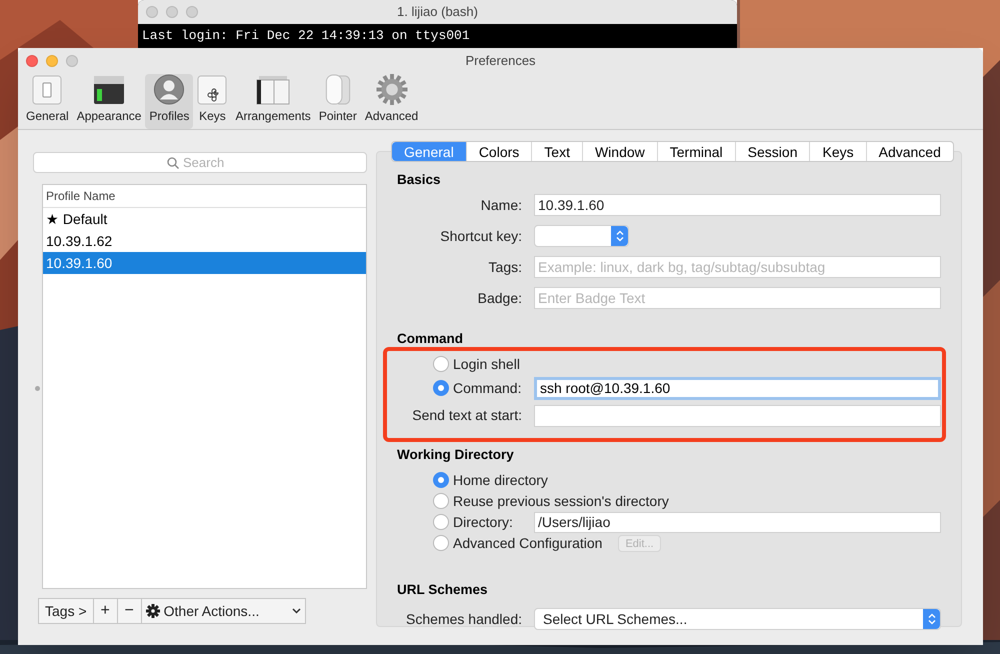 Image resolution: width=1000 pixels, height=654 pixels. I want to click on profile-row: ★ Default, so click(204, 219).